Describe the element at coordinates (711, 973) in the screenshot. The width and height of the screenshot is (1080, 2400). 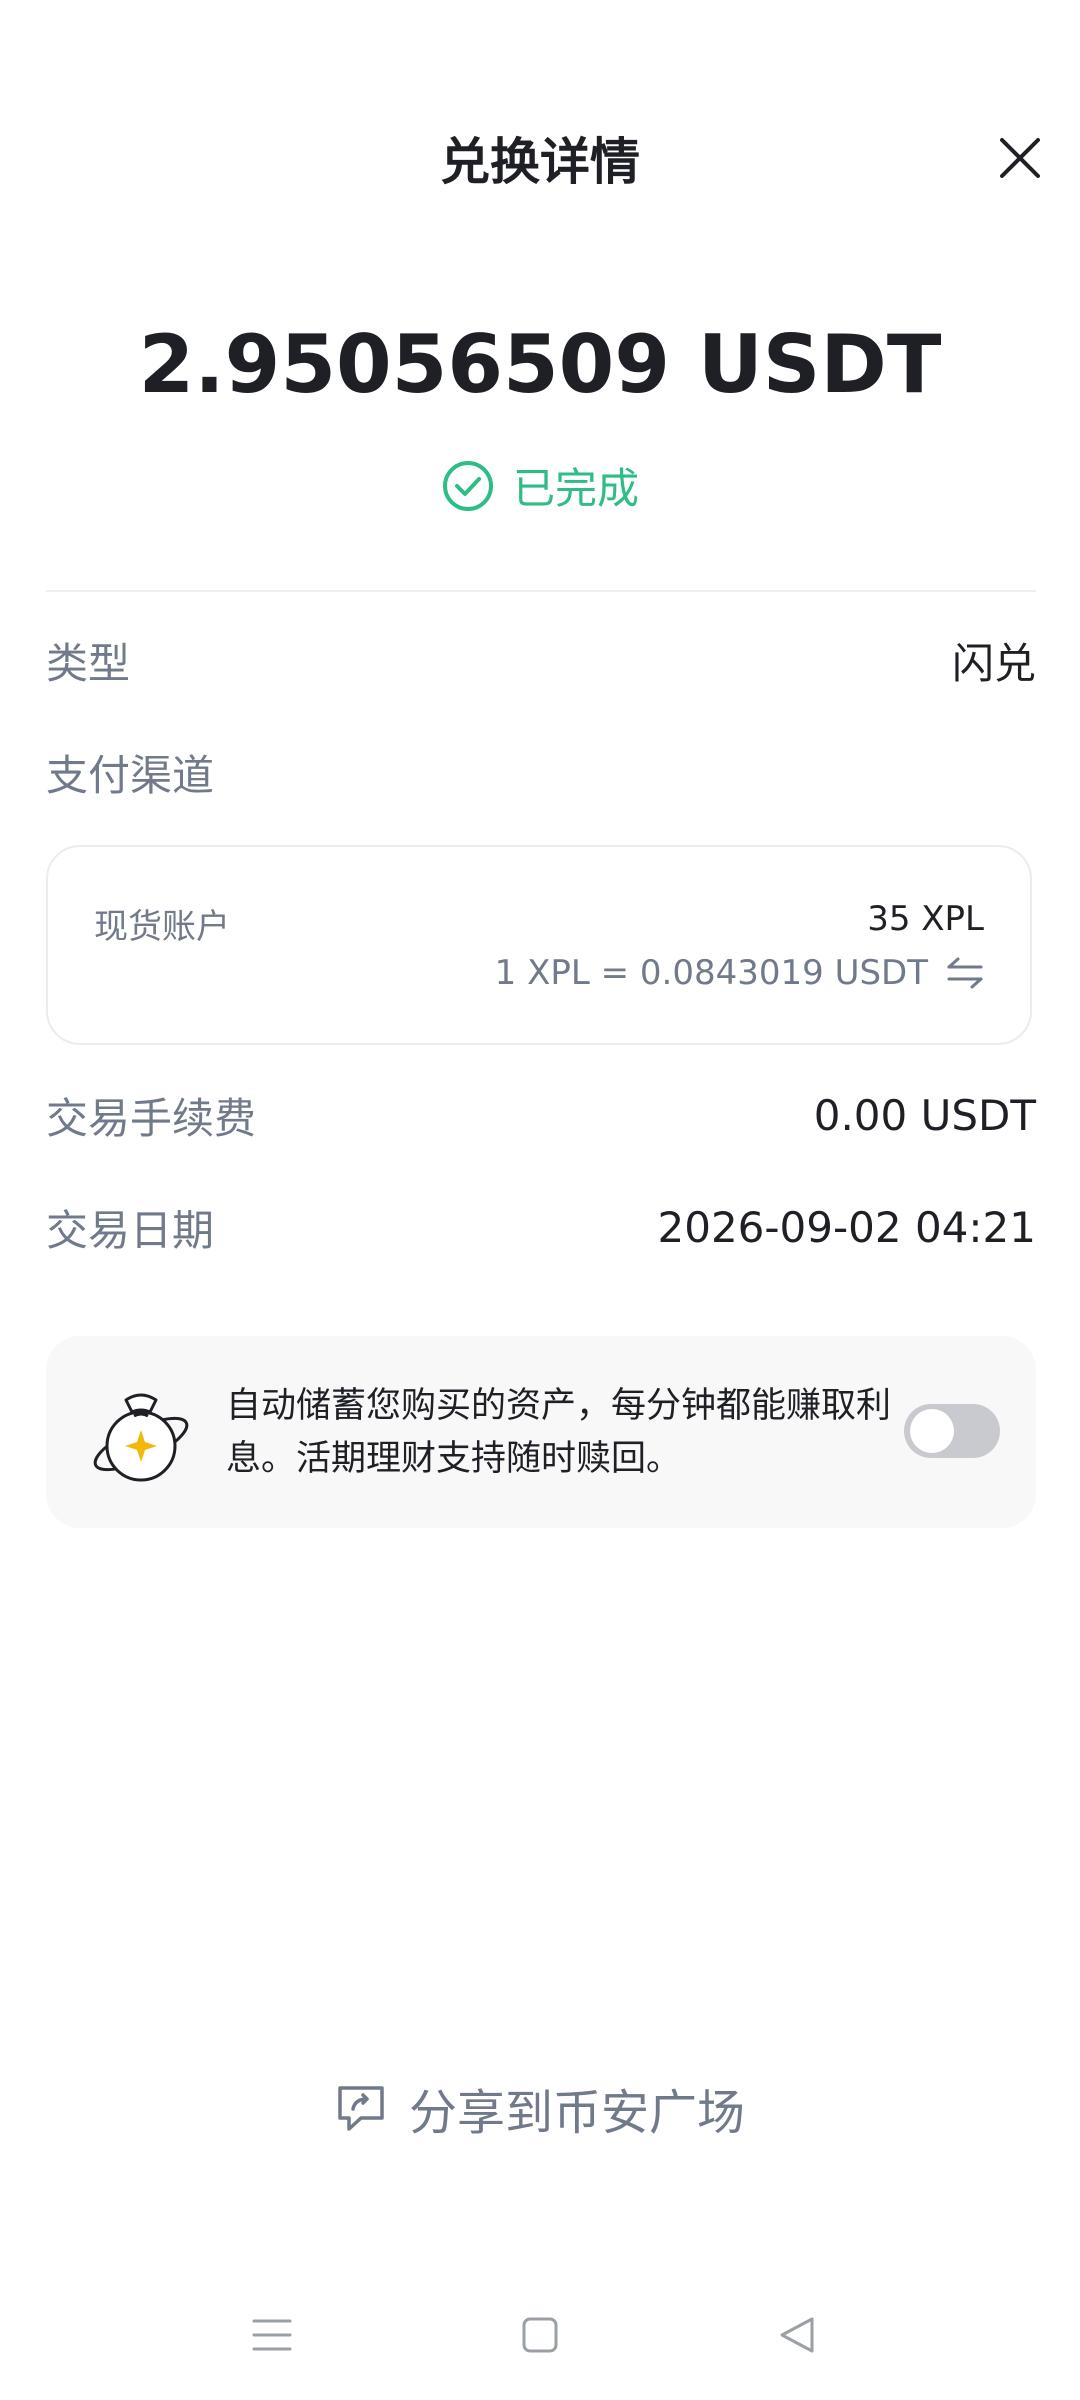
I see `exchange-rate-text: 1 XPL = 0.0843019 USDT` at that location.